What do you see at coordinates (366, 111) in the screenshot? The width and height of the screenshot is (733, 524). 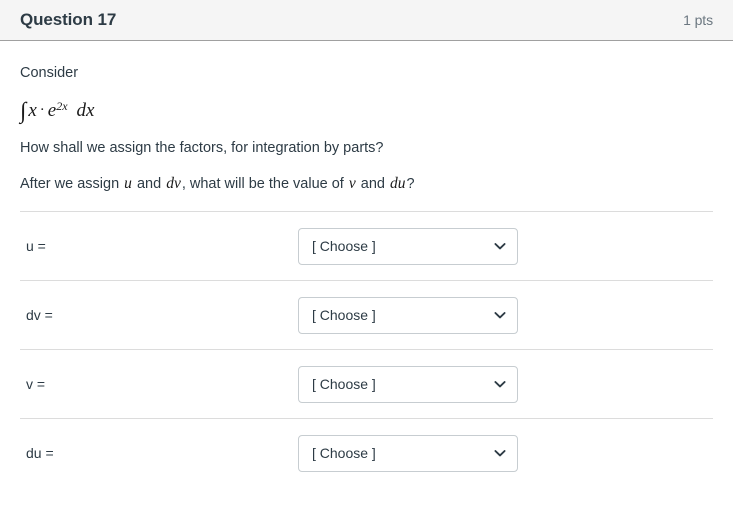 I see `integral-expression: ∫ x · e2x dx` at bounding box center [366, 111].